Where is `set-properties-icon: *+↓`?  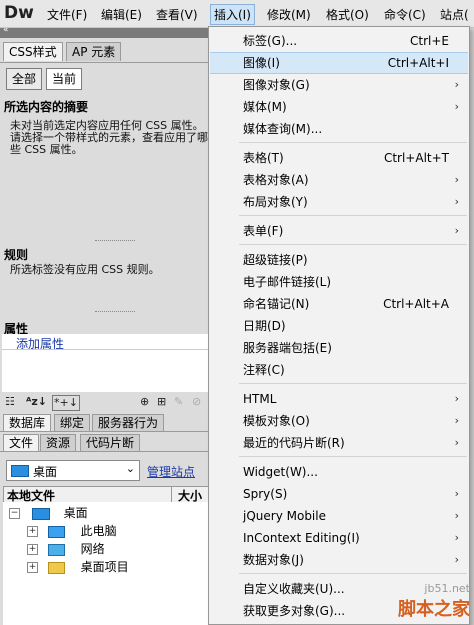
set-properties-icon: *+↓ is located at coordinates (66, 403).